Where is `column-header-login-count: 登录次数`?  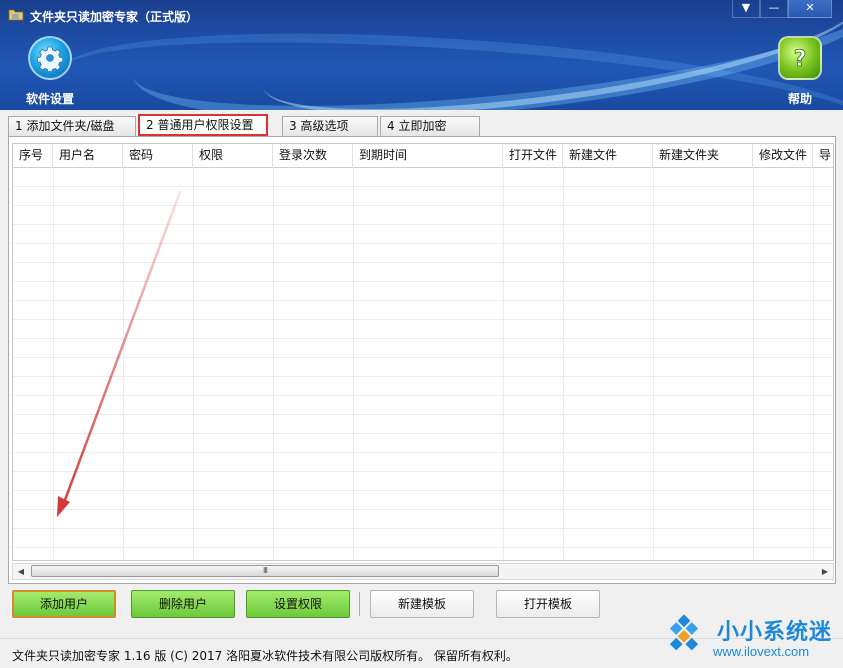 column-header-login-count: 登录次数 is located at coordinates (313, 156).